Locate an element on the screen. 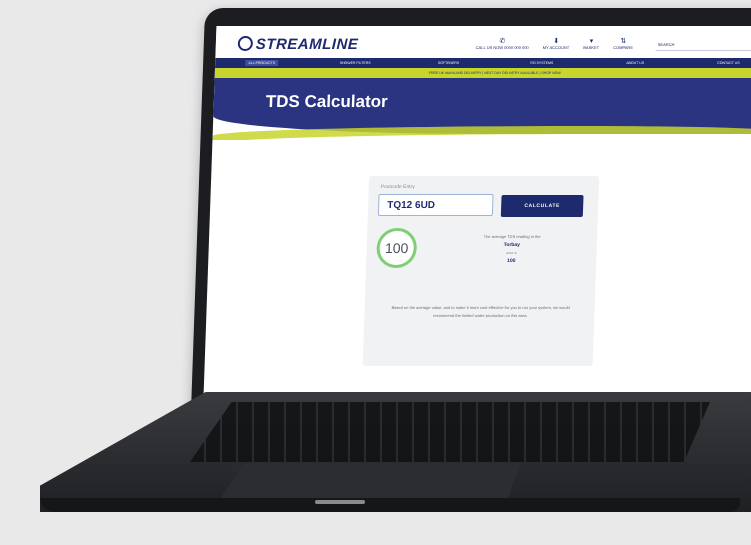 This screenshot has width=751, height=545. gauge-value: 100 is located at coordinates (396, 248).